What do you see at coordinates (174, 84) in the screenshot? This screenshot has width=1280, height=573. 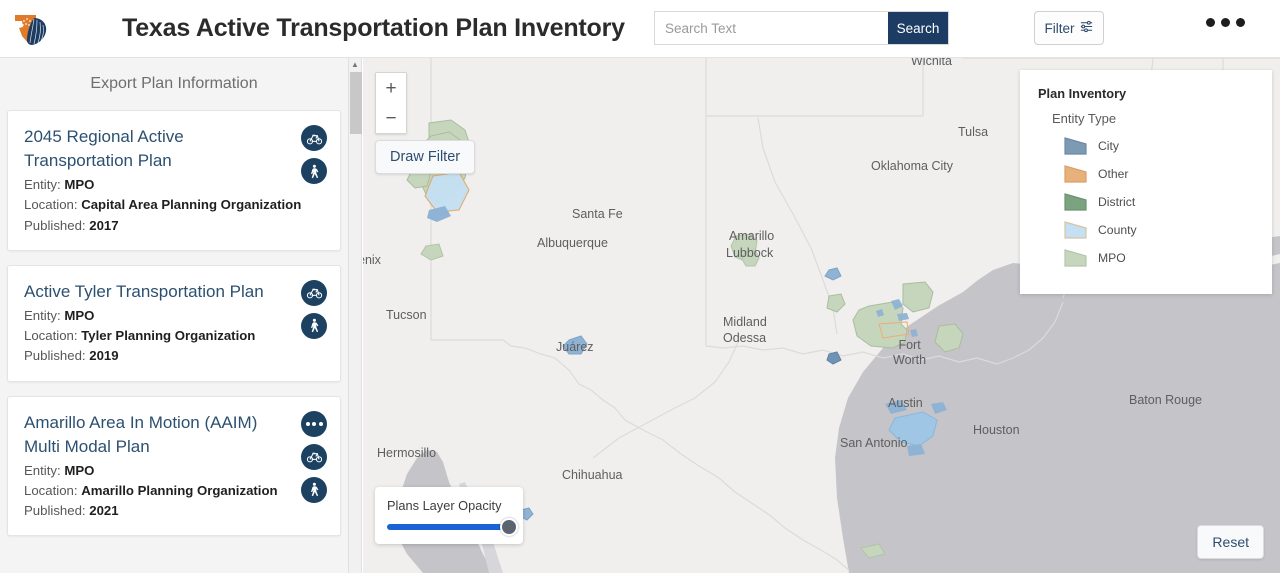 I see `export-plan-information-button: Export Plan Information` at bounding box center [174, 84].